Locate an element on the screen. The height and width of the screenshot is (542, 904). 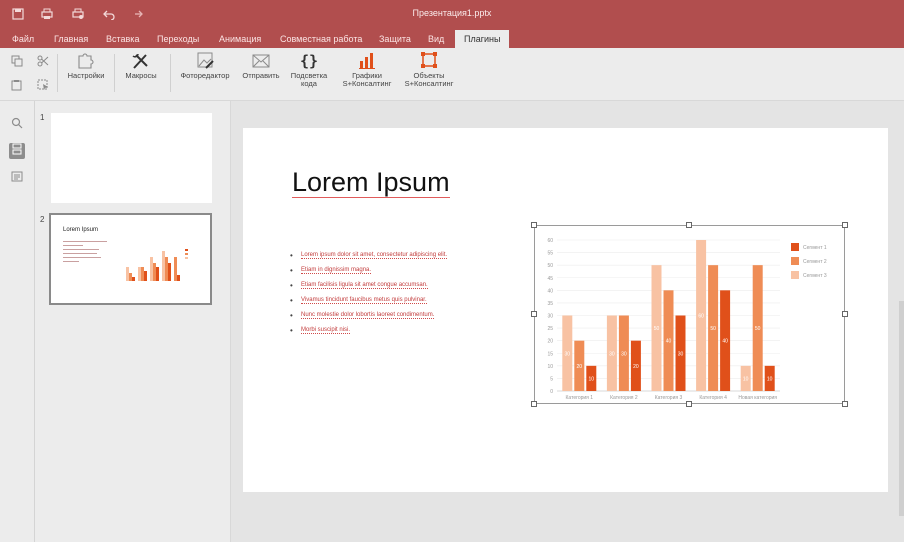
bar-chart-icon is located at coordinates (367, 61).